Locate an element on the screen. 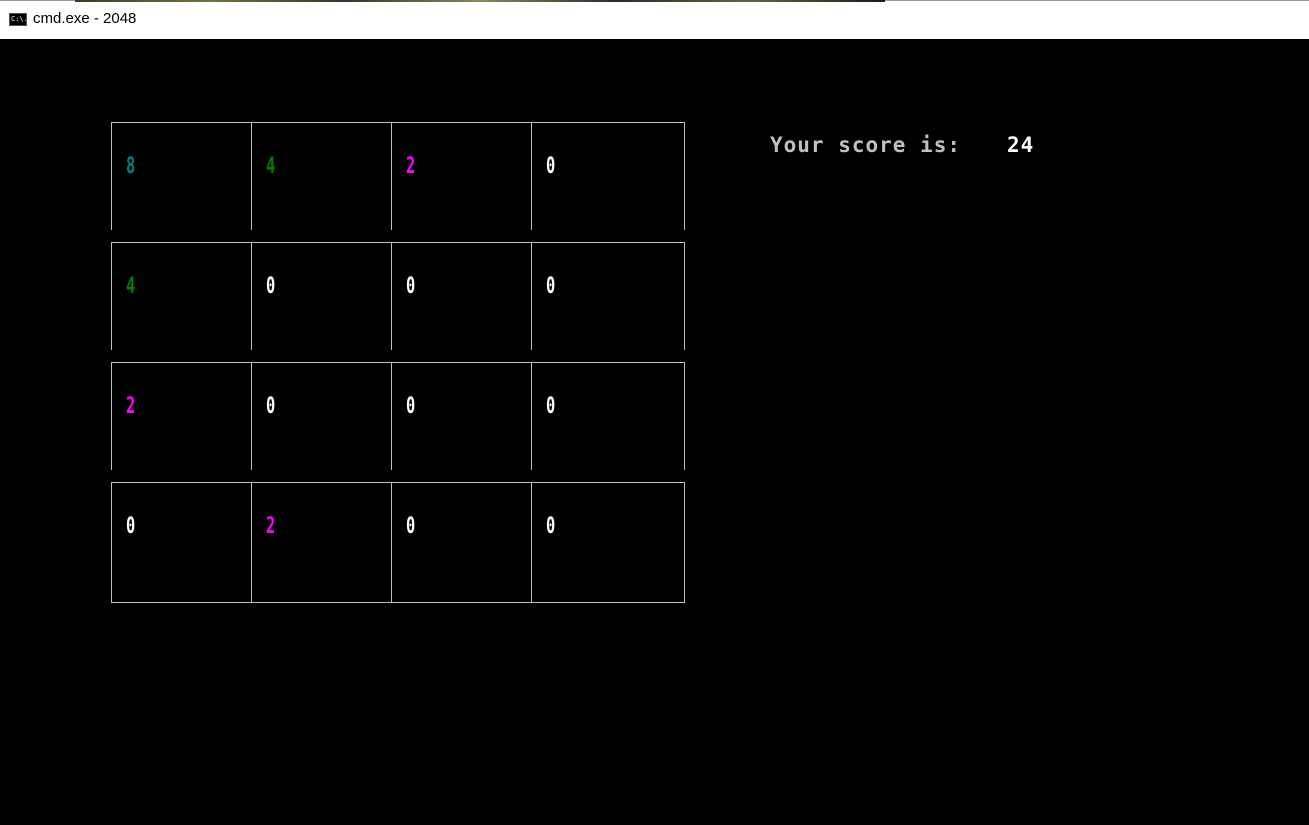  window-titlebar: C:\. cmd.exe - 2048 is located at coordinates (654, 19).